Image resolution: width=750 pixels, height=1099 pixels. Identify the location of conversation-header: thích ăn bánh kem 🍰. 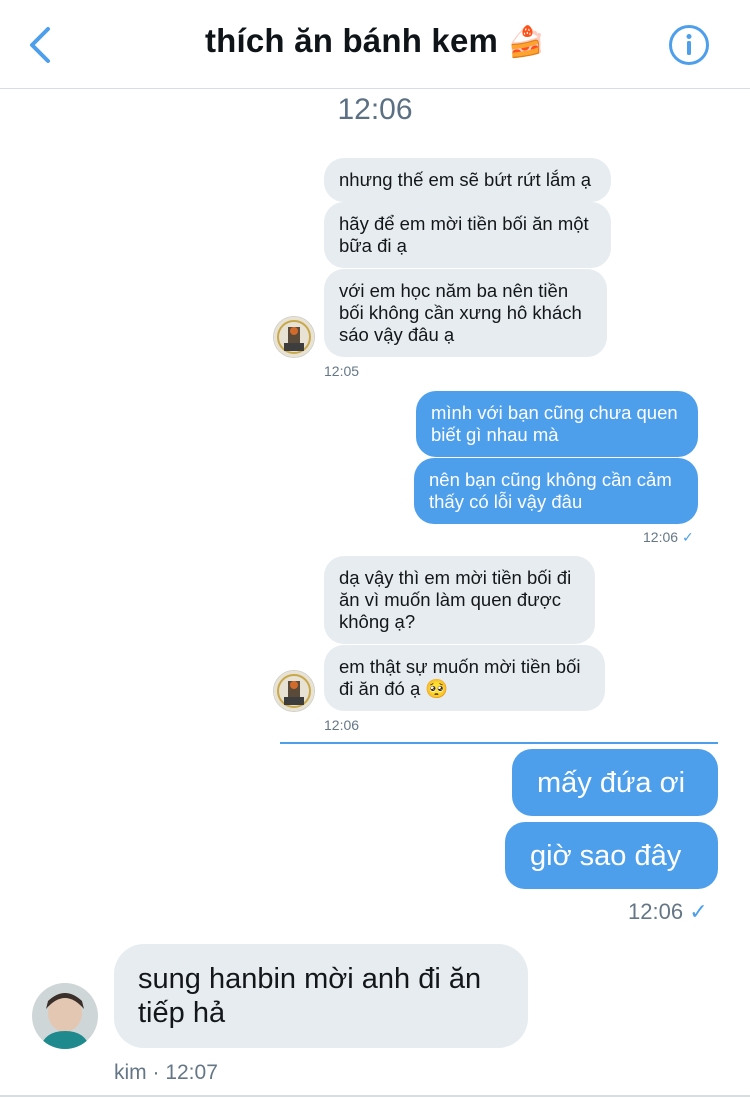
(375, 44).